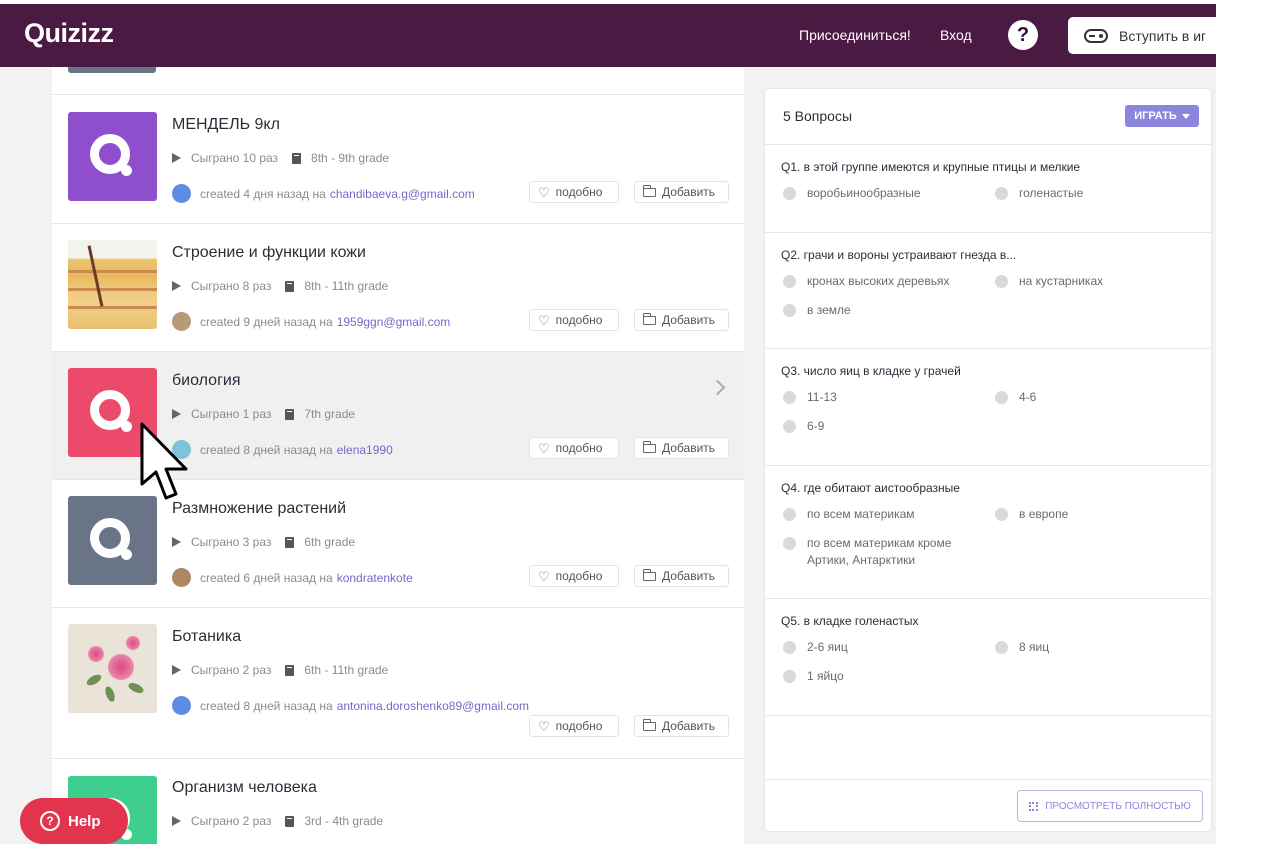 The width and height of the screenshot is (1276, 859). What do you see at coordinates (263, 193) in the screenshot?
I see `created-text: created 4 дня назад на` at bounding box center [263, 193].